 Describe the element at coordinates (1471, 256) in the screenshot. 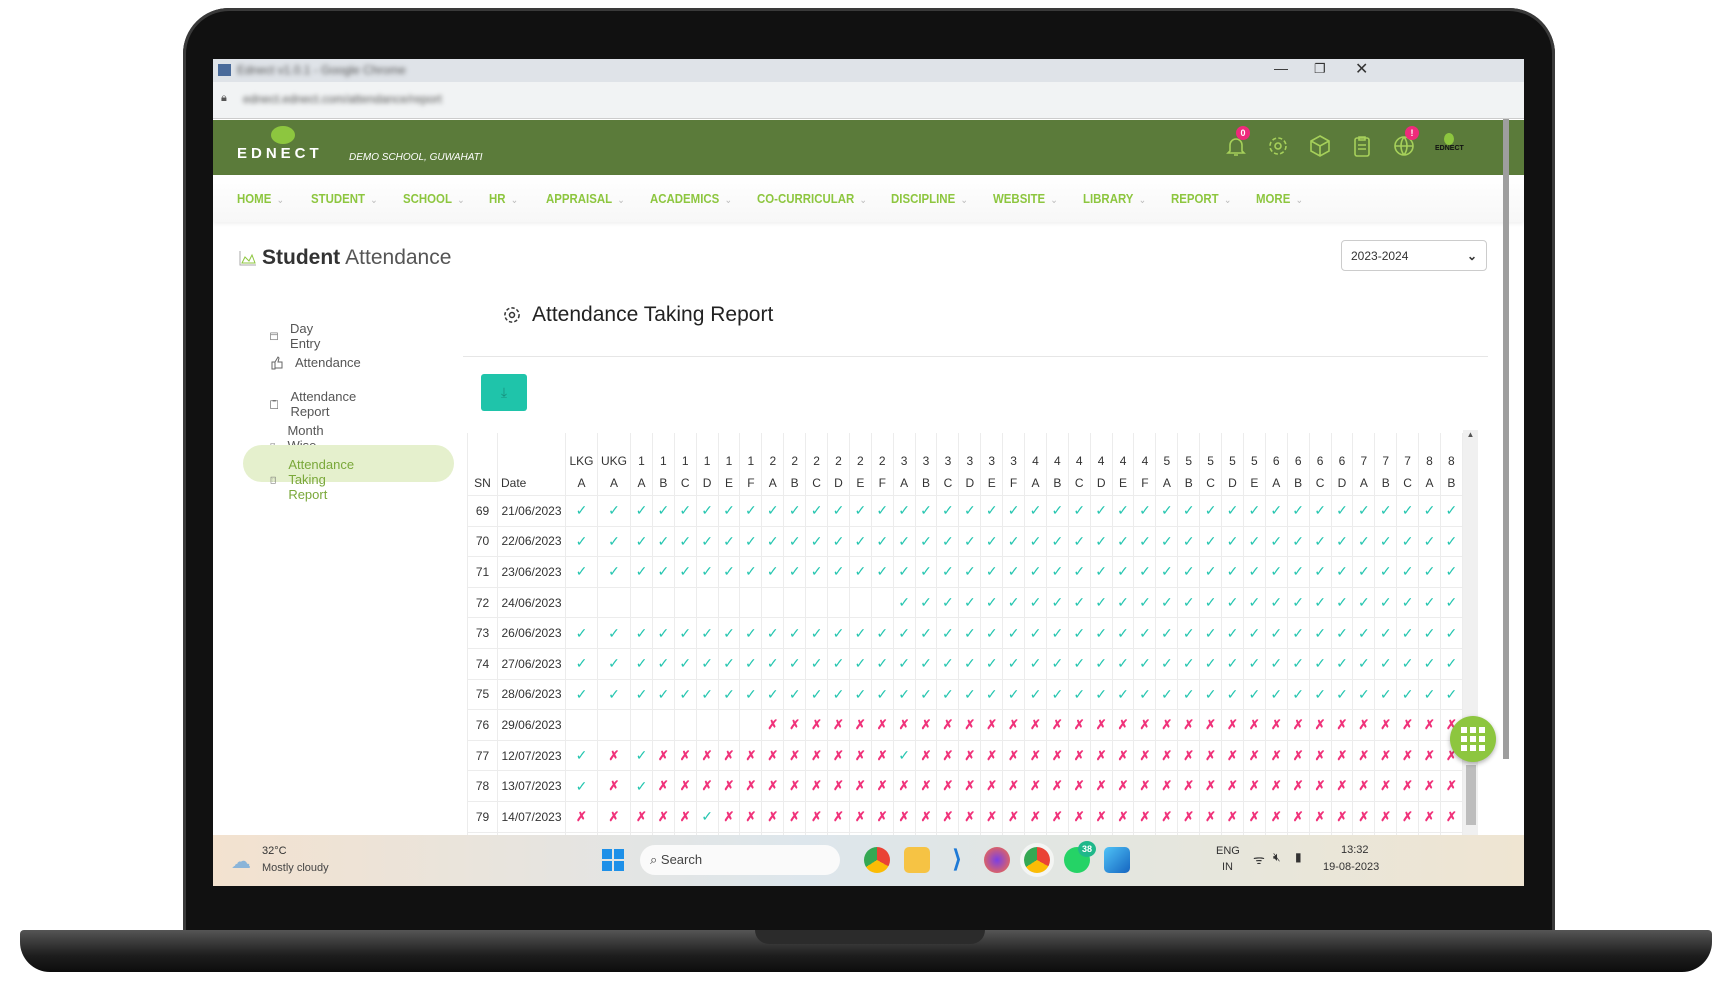

I see `chevron-down-icon: ⌄` at that location.